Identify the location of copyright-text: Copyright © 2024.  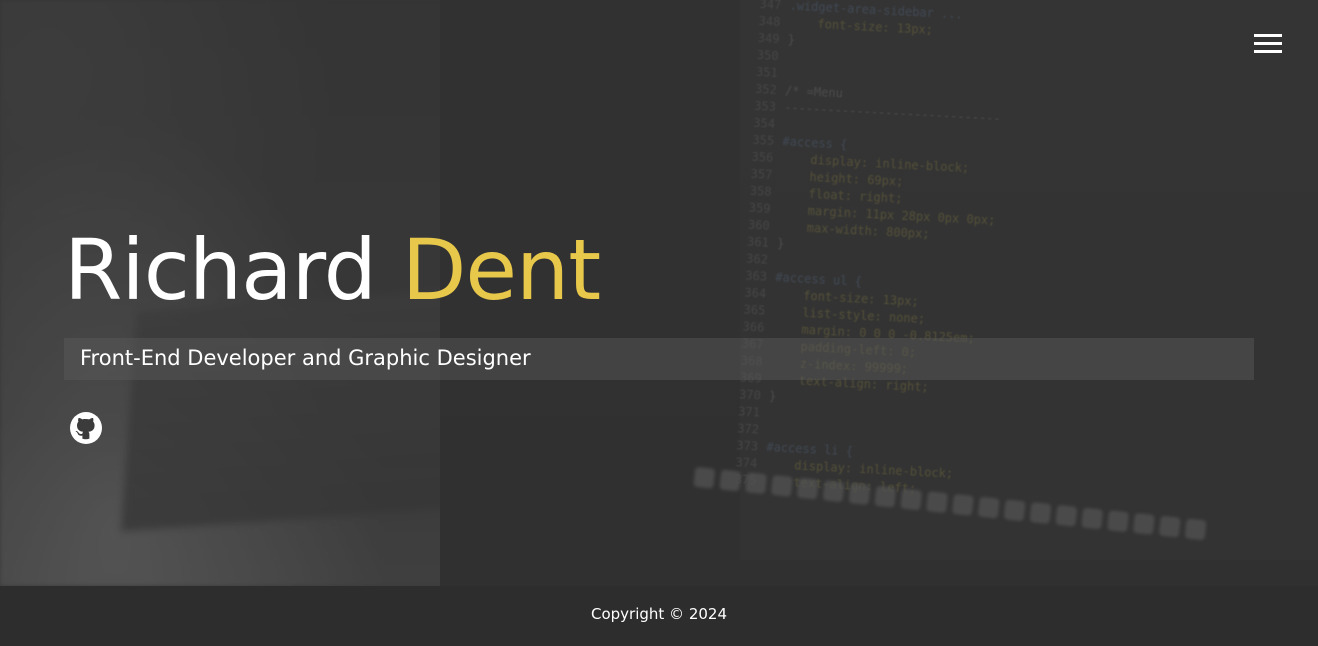
(658, 614).